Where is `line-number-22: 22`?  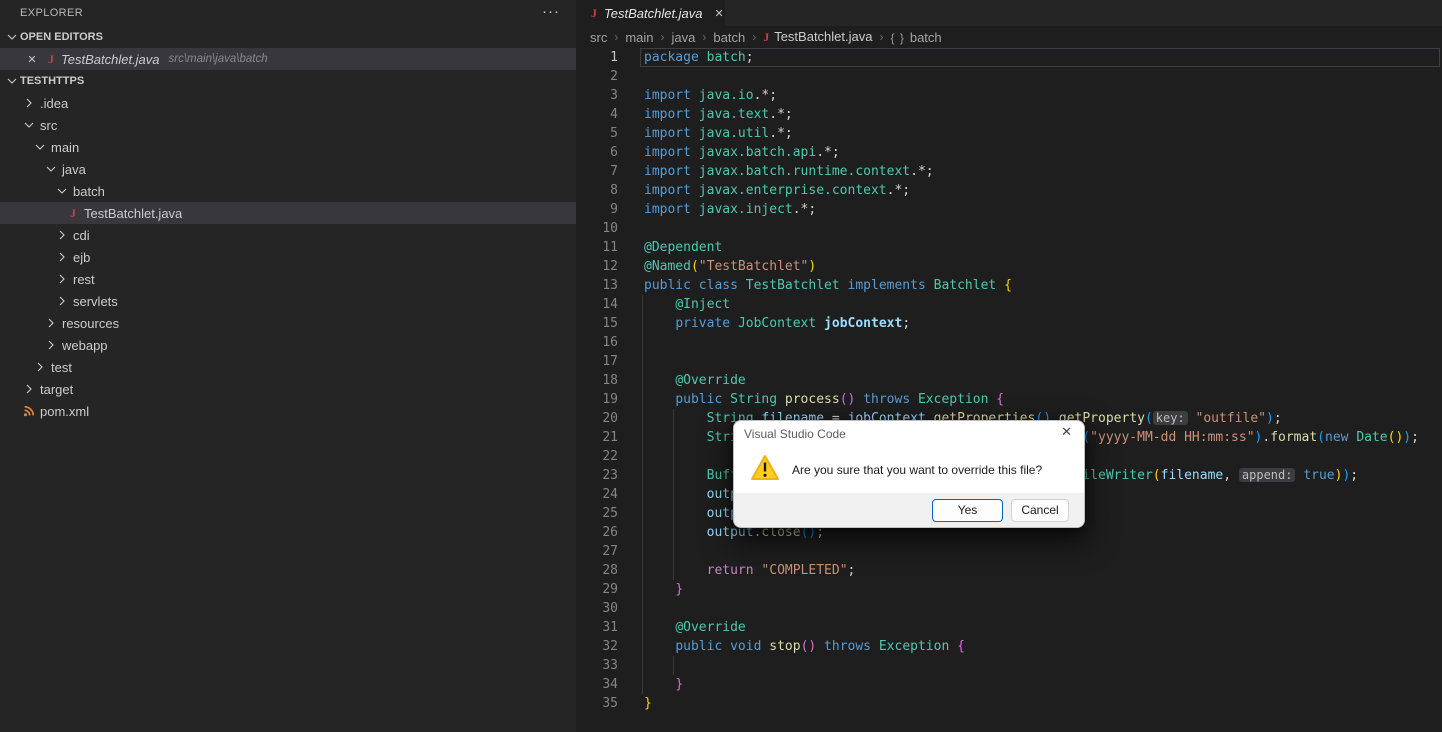 line-number-22: 22 is located at coordinates (610, 456).